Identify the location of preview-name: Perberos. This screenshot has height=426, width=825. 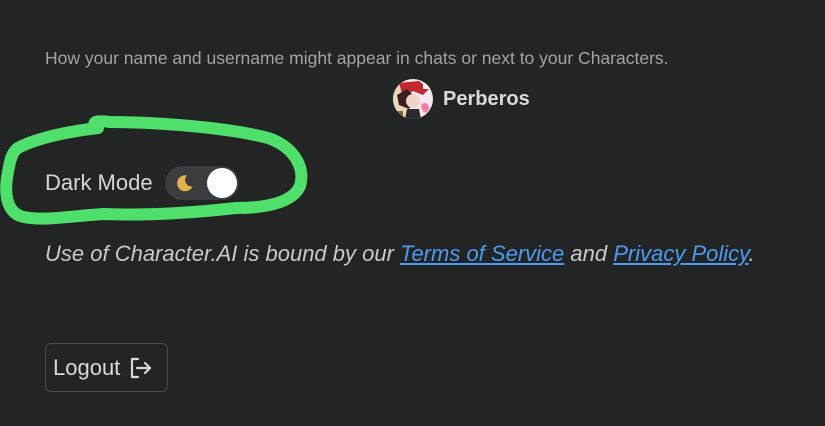
(486, 98).